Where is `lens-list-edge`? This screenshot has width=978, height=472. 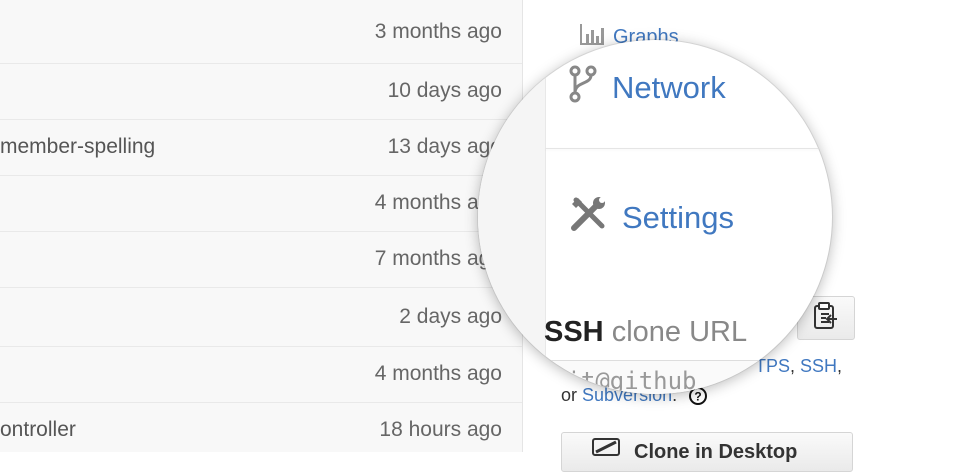 lens-list-edge is located at coordinates (512, 217).